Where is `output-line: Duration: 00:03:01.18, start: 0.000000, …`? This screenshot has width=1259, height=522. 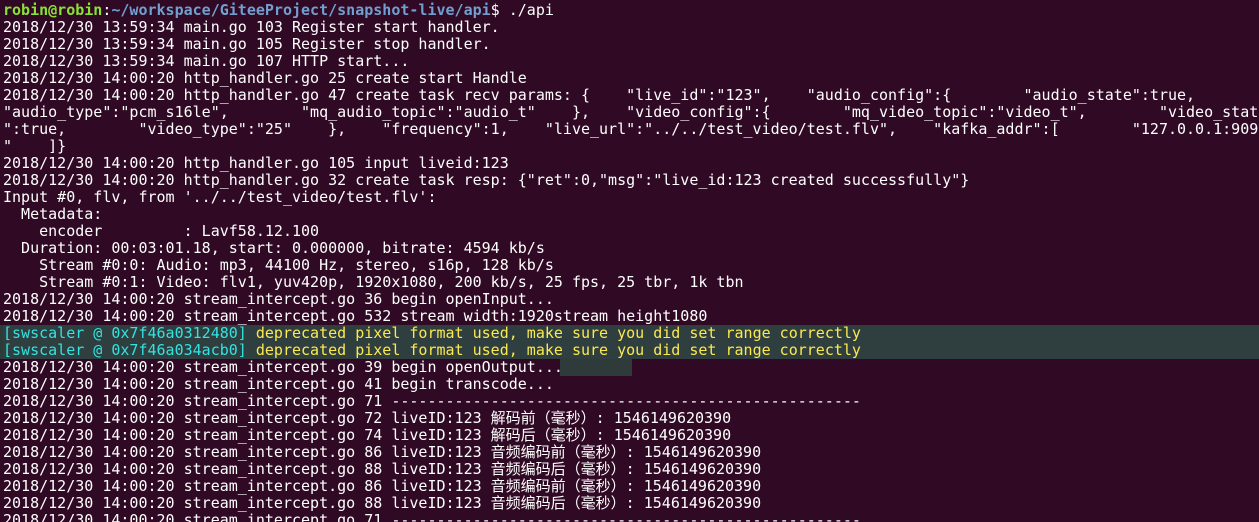
output-line: Duration: 00:03:01.18, start: 0.000000, … is located at coordinates (274, 248).